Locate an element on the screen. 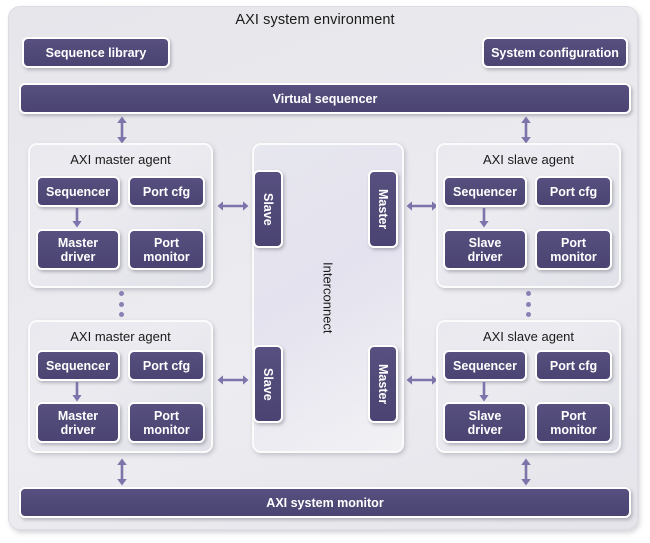  slave-agent-1-port-cfg: Port cfg is located at coordinates (573, 191).